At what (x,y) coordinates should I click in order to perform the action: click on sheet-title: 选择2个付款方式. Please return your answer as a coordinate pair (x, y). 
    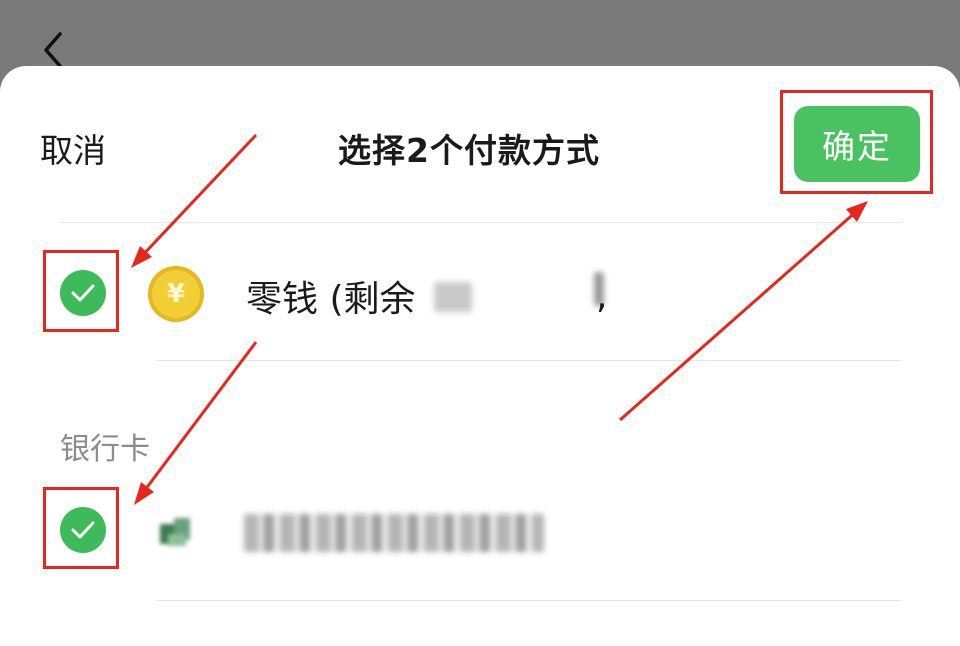
    Looking at the image, I should click on (469, 150).